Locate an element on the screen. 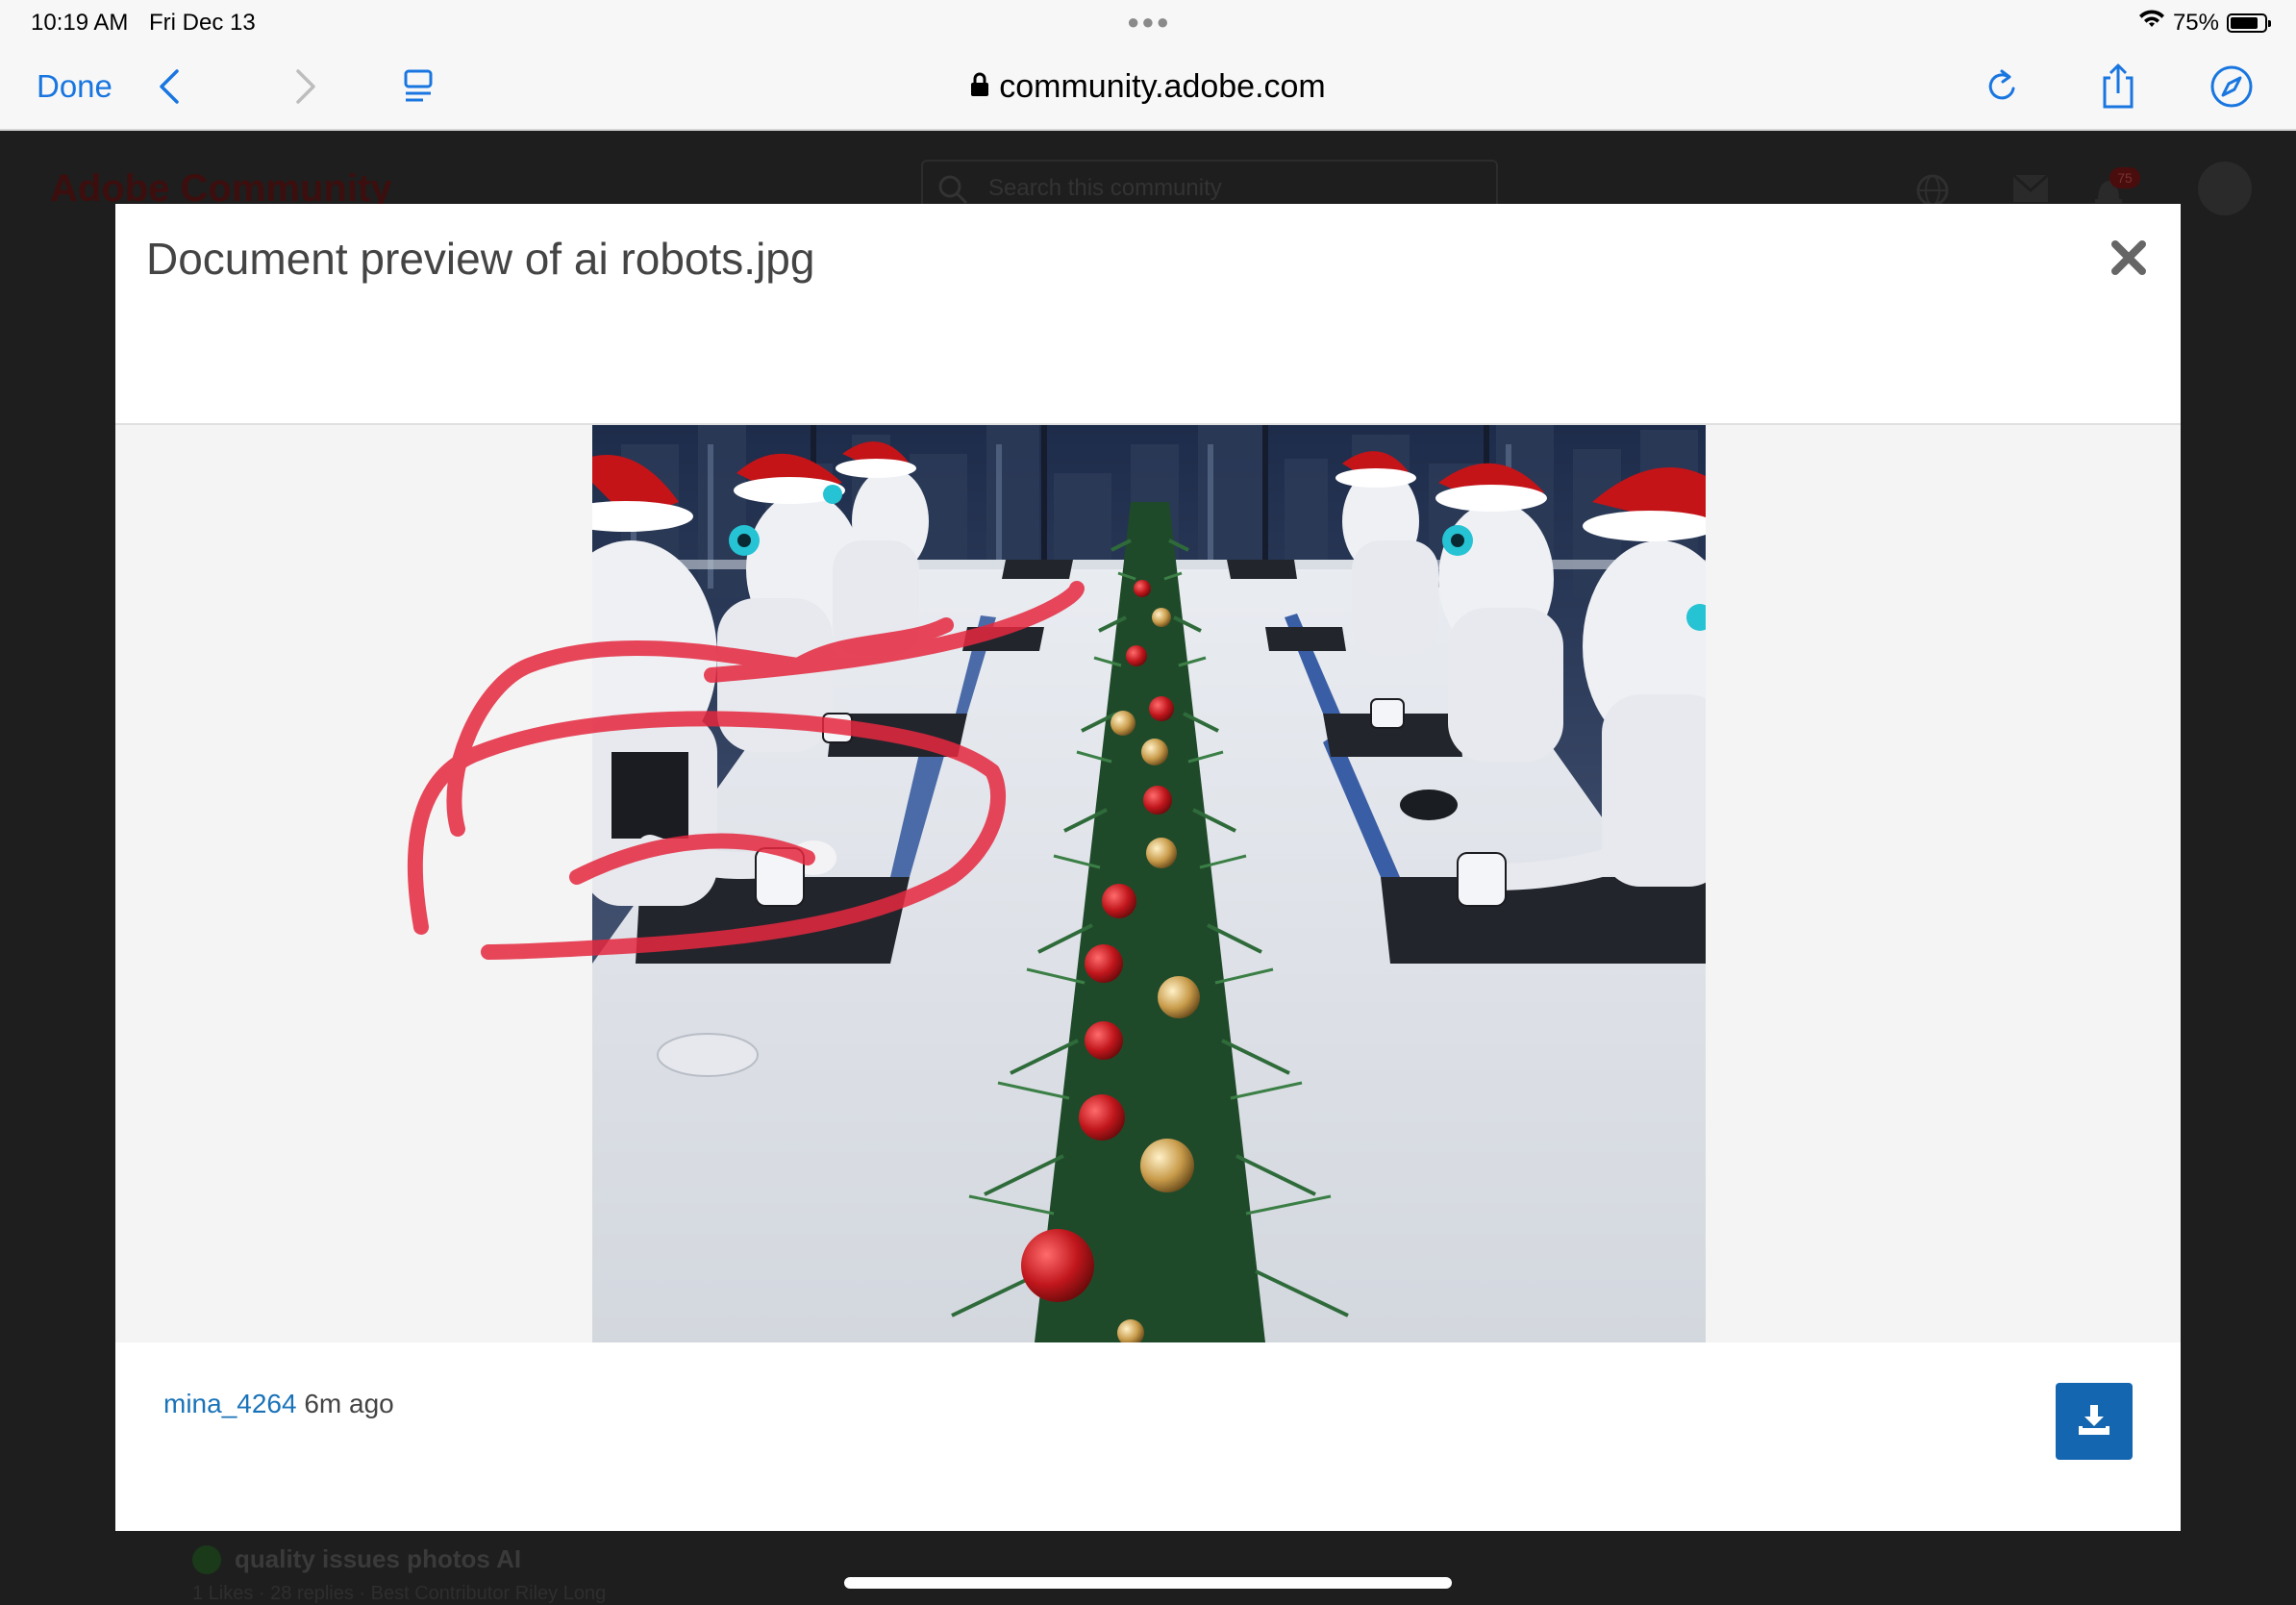  notification-badge: 75 is located at coordinates (2124, 177).